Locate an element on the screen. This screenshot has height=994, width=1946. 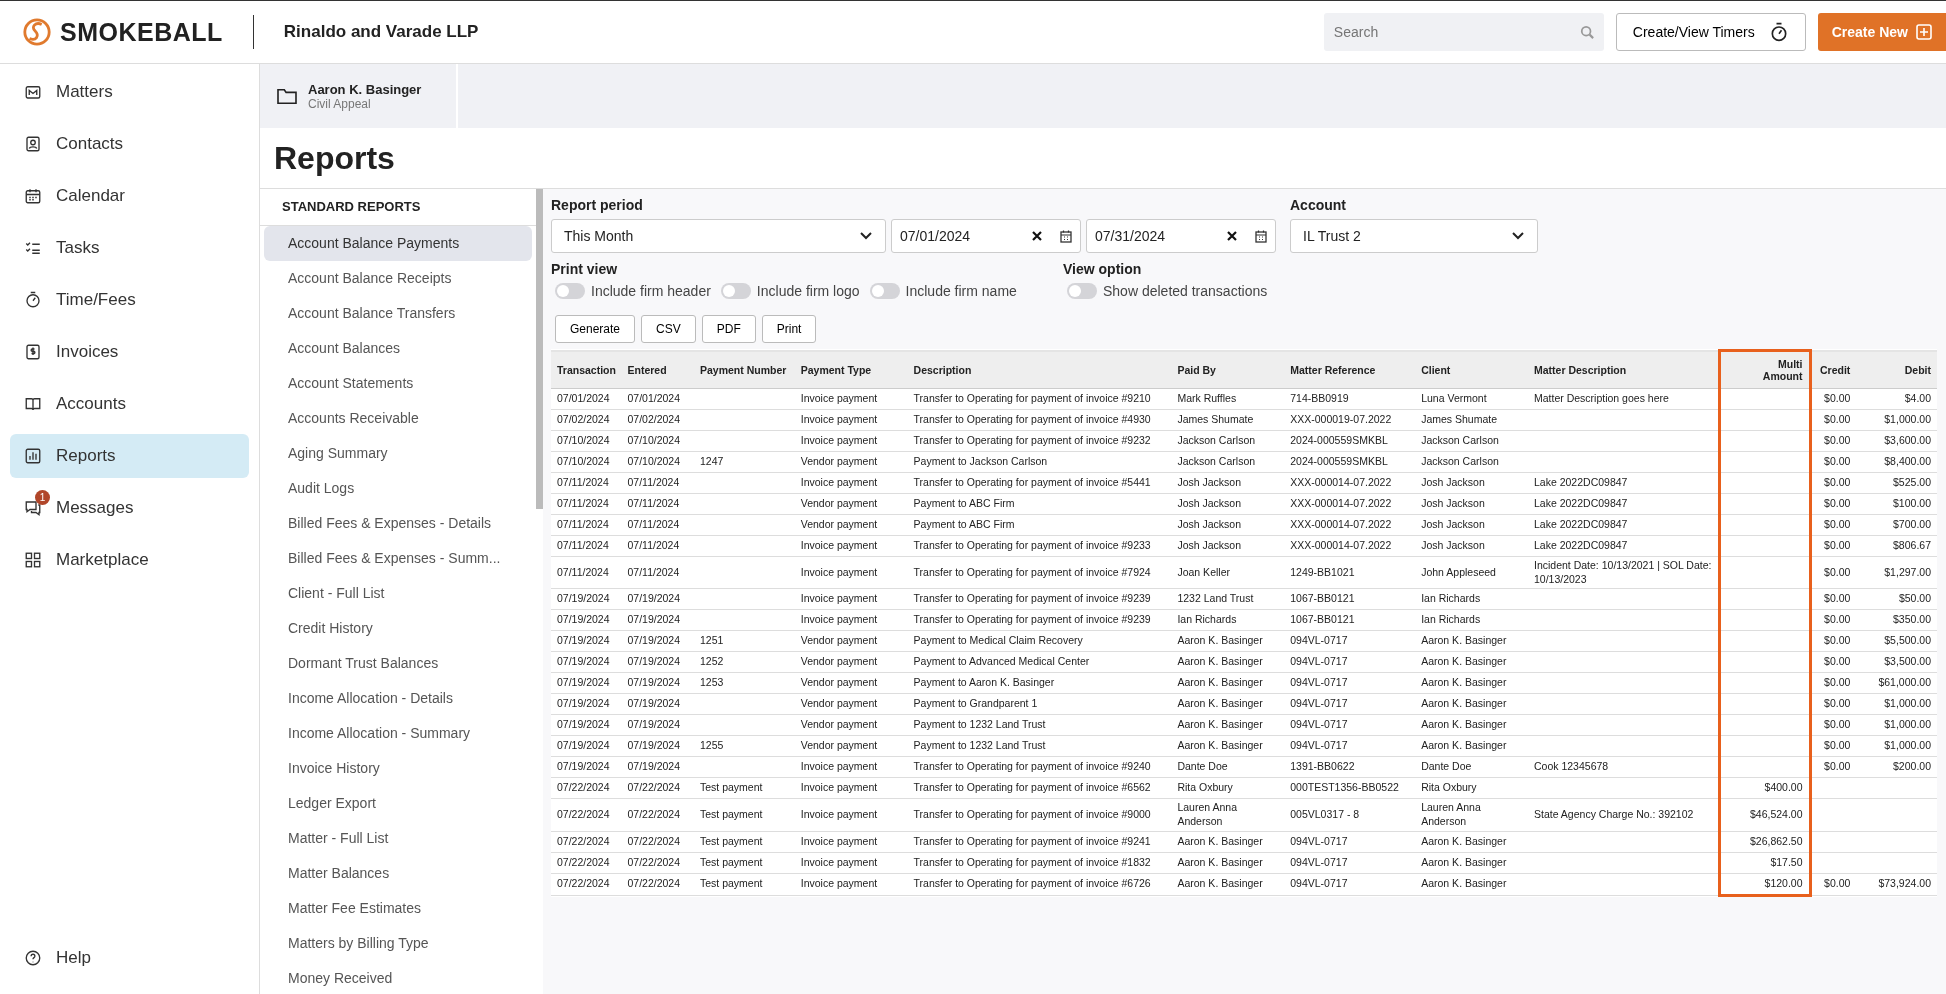
table-cell: Test payment is located at coordinates (744, 815).